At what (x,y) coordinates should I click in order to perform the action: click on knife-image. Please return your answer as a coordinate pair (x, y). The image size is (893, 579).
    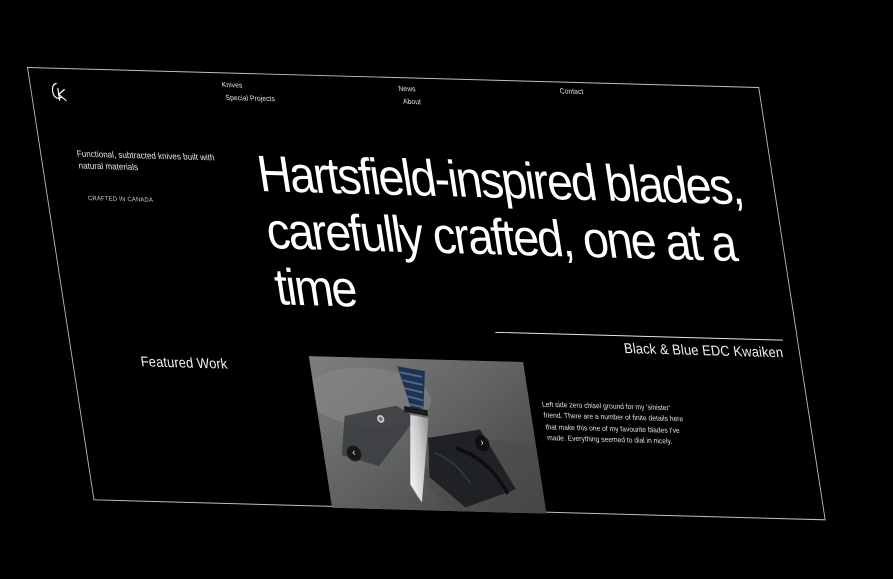
    Looking at the image, I should click on (427, 435).